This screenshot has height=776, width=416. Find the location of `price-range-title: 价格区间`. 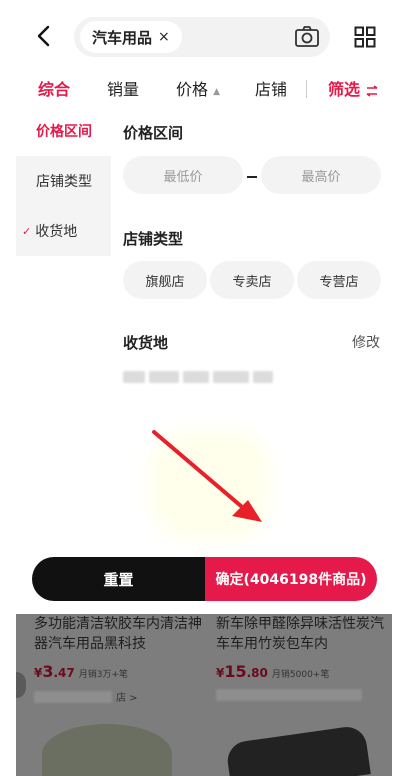

price-range-title: 价格区间 is located at coordinates (153, 133).